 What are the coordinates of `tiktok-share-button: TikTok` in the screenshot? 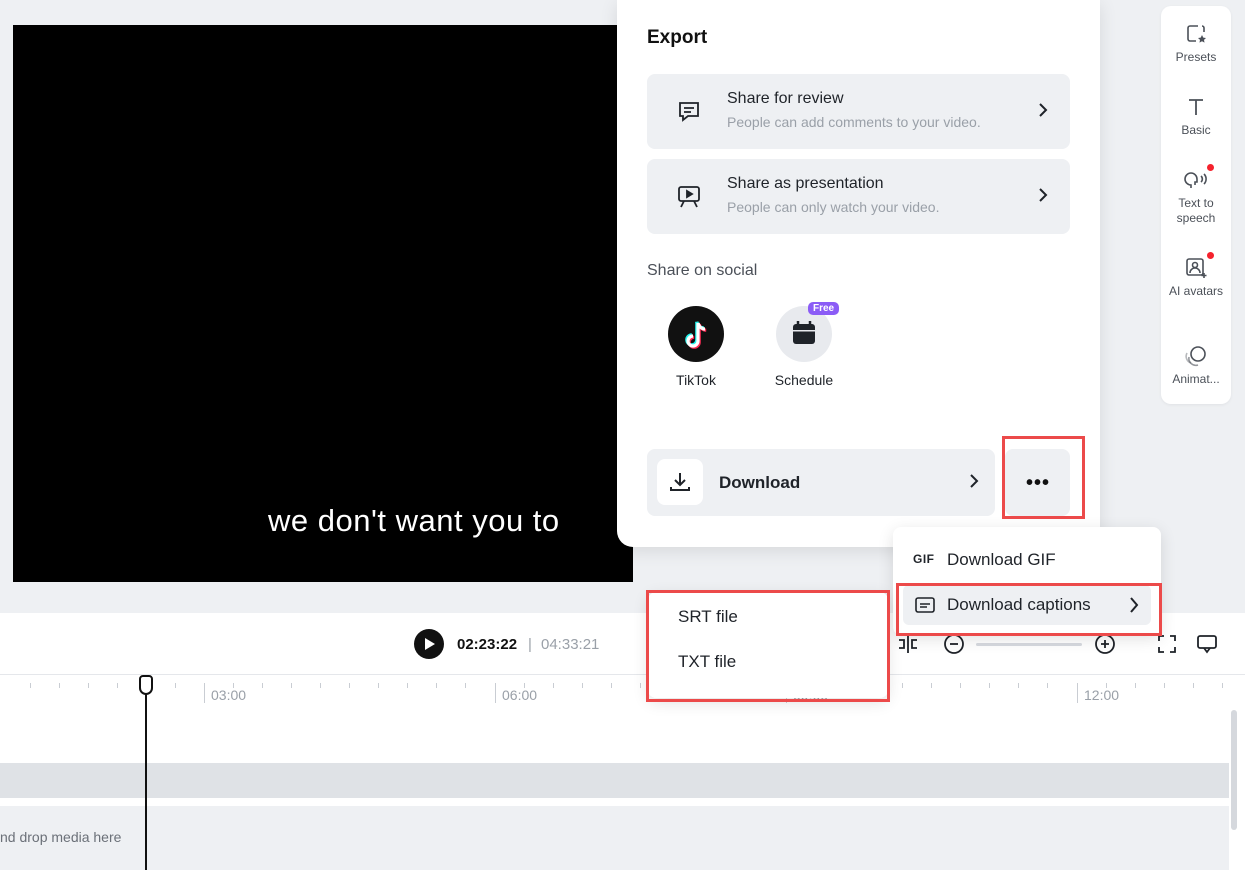 It's located at (696, 347).